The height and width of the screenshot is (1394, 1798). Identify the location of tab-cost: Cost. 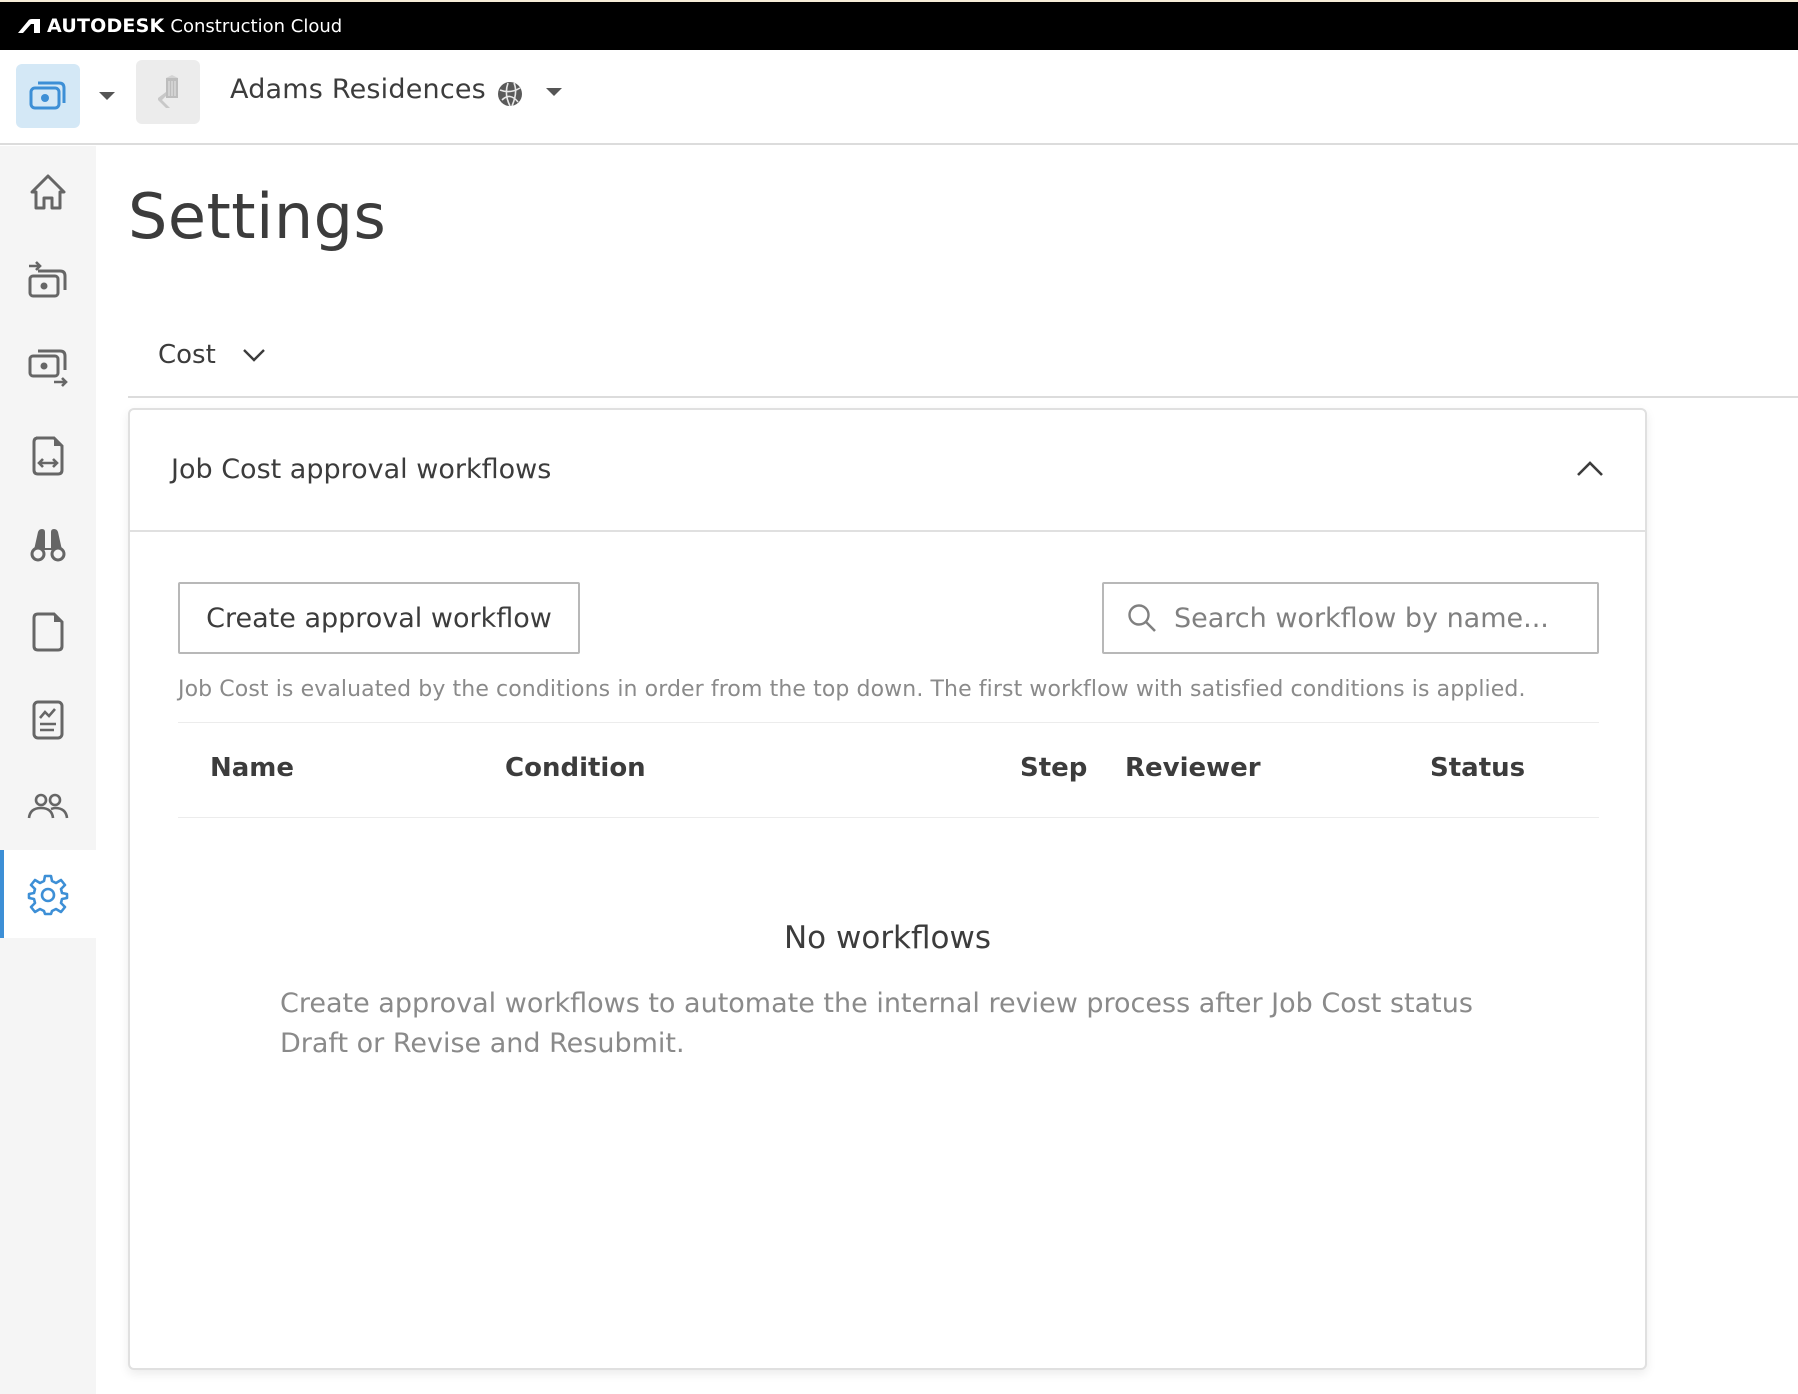
(212, 355).